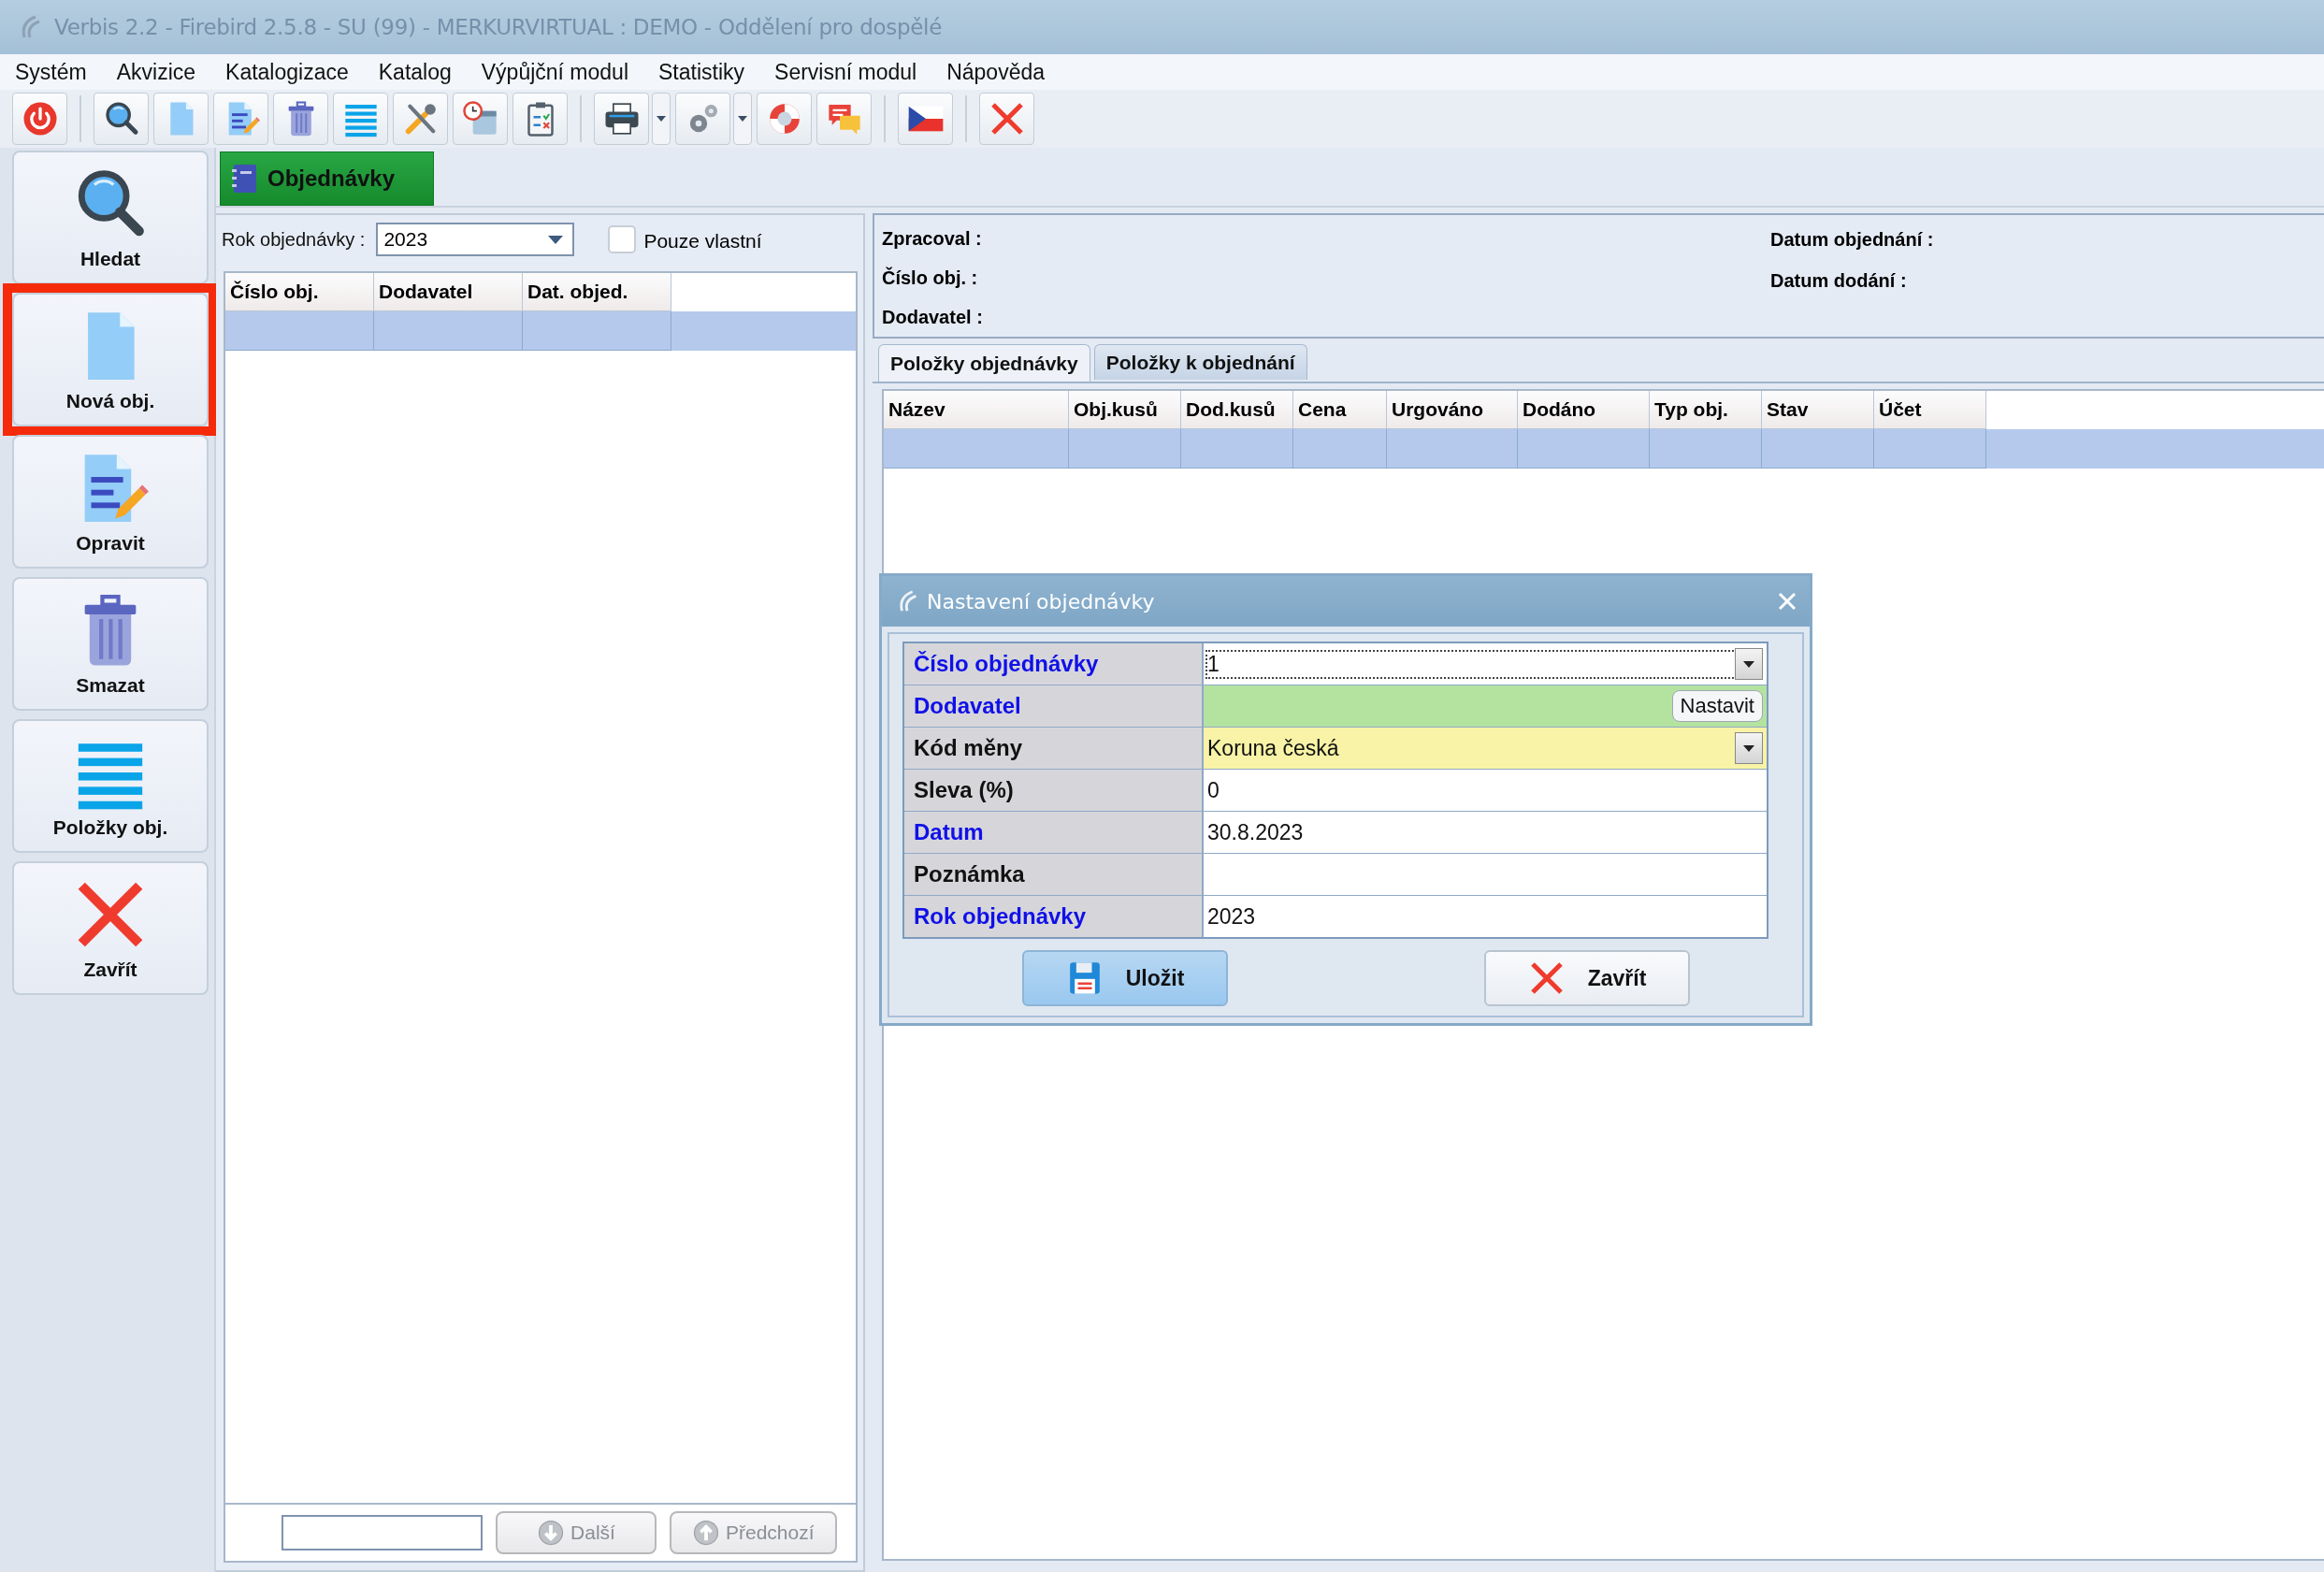  I want to click on notebook-icon, so click(244, 179).